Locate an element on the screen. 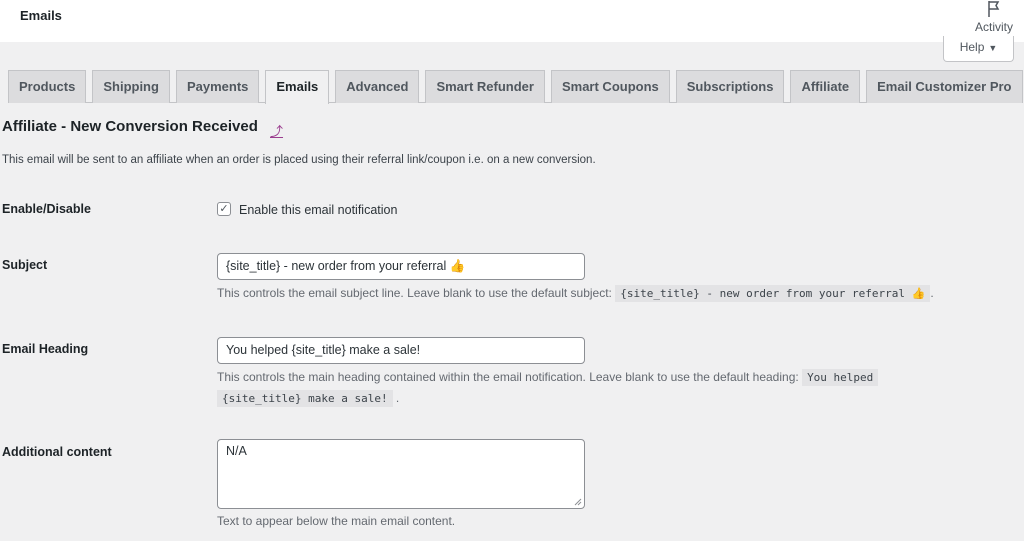 Image resolution: width=1024 pixels, height=541 pixels. enable-notification-checkbox: ✓ is located at coordinates (224, 209).